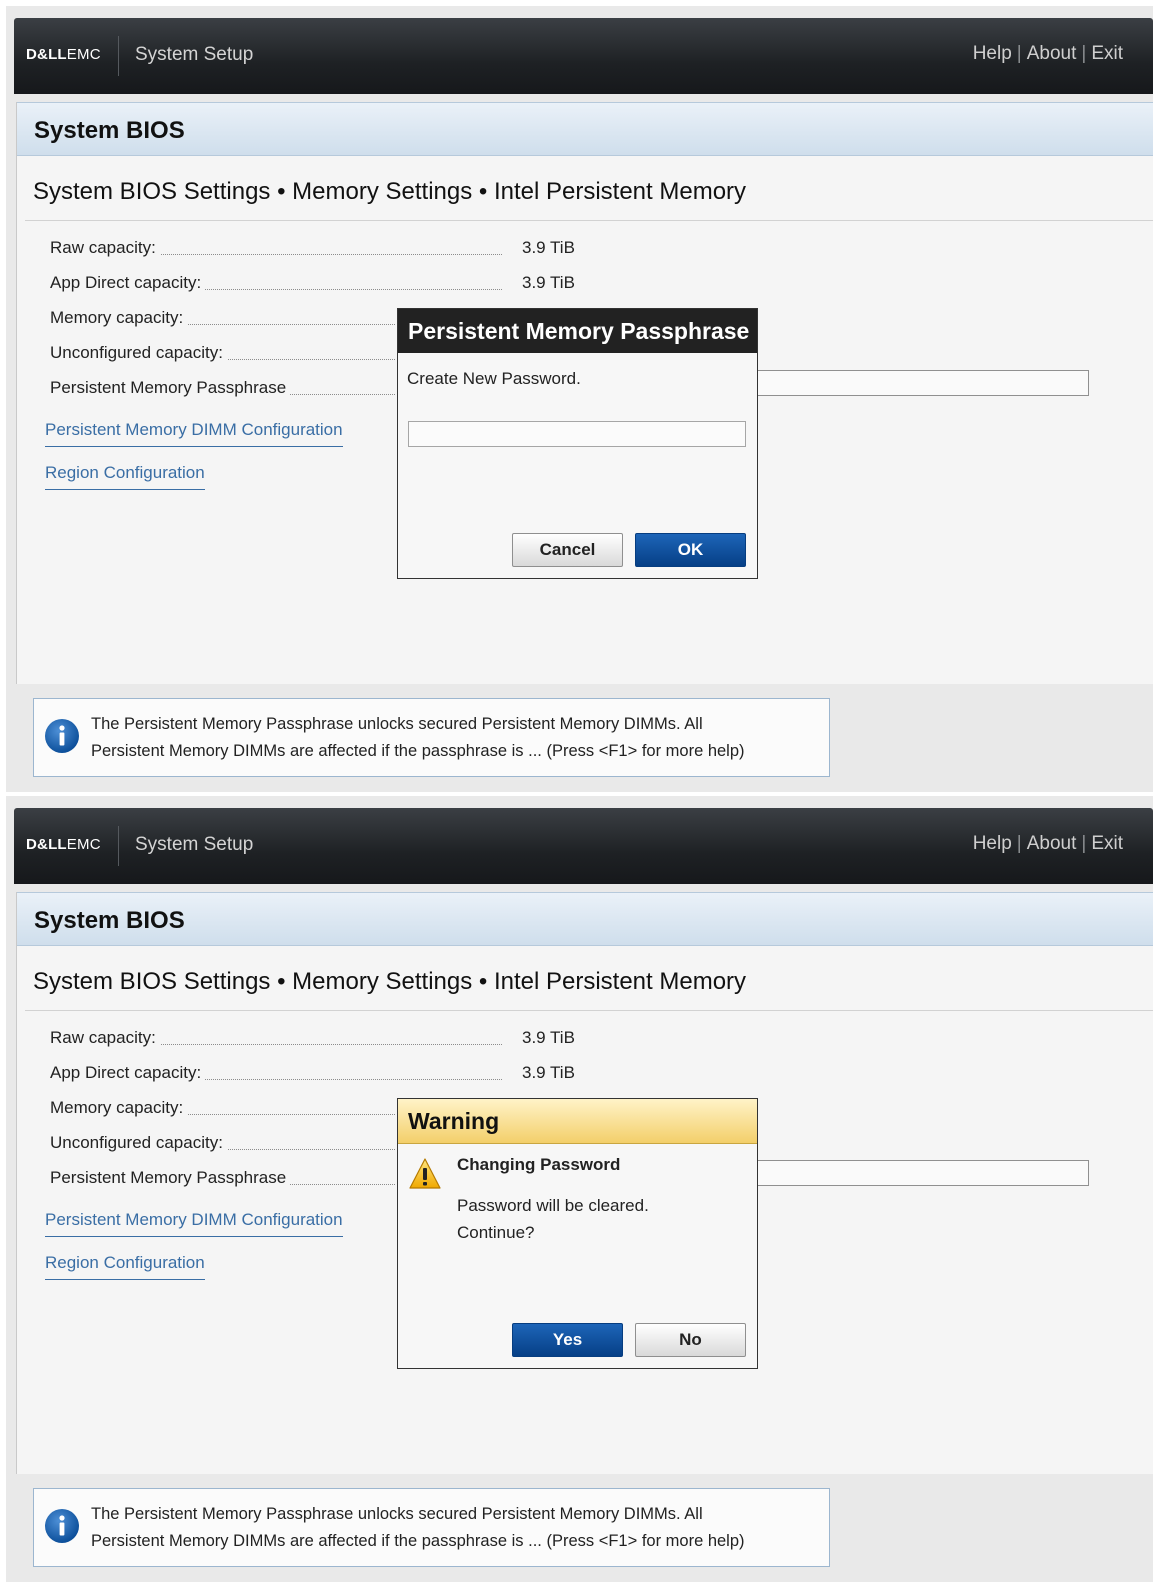 This screenshot has width=1153, height=1582. I want to click on dialog-message: Create New Password., so click(494, 378).